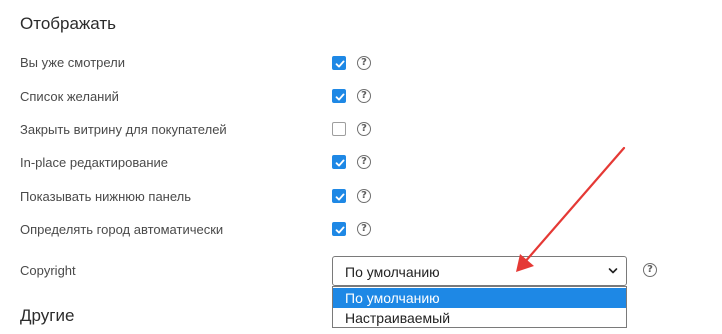 This screenshot has height=334, width=722. I want to click on setting-label-viewed: Вы уже смотрели, so click(73, 62).